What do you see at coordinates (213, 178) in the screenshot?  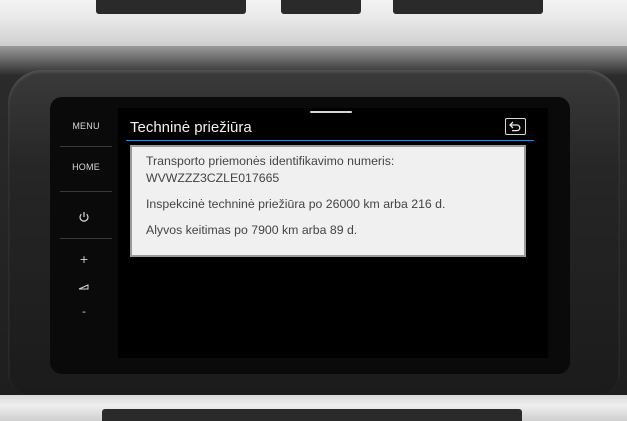 I see `vin-value: WVWZZZ3CZLE017665` at bounding box center [213, 178].